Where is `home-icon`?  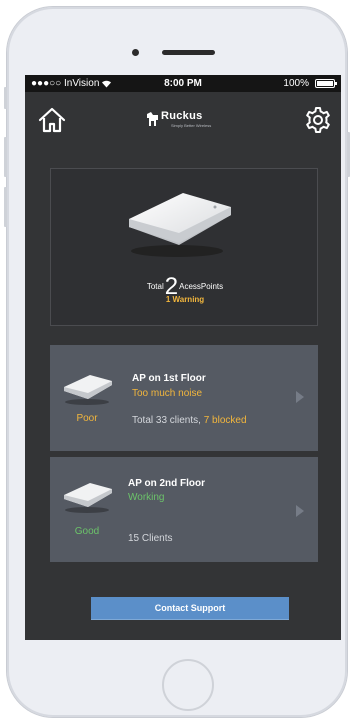 home-icon is located at coordinates (52, 120).